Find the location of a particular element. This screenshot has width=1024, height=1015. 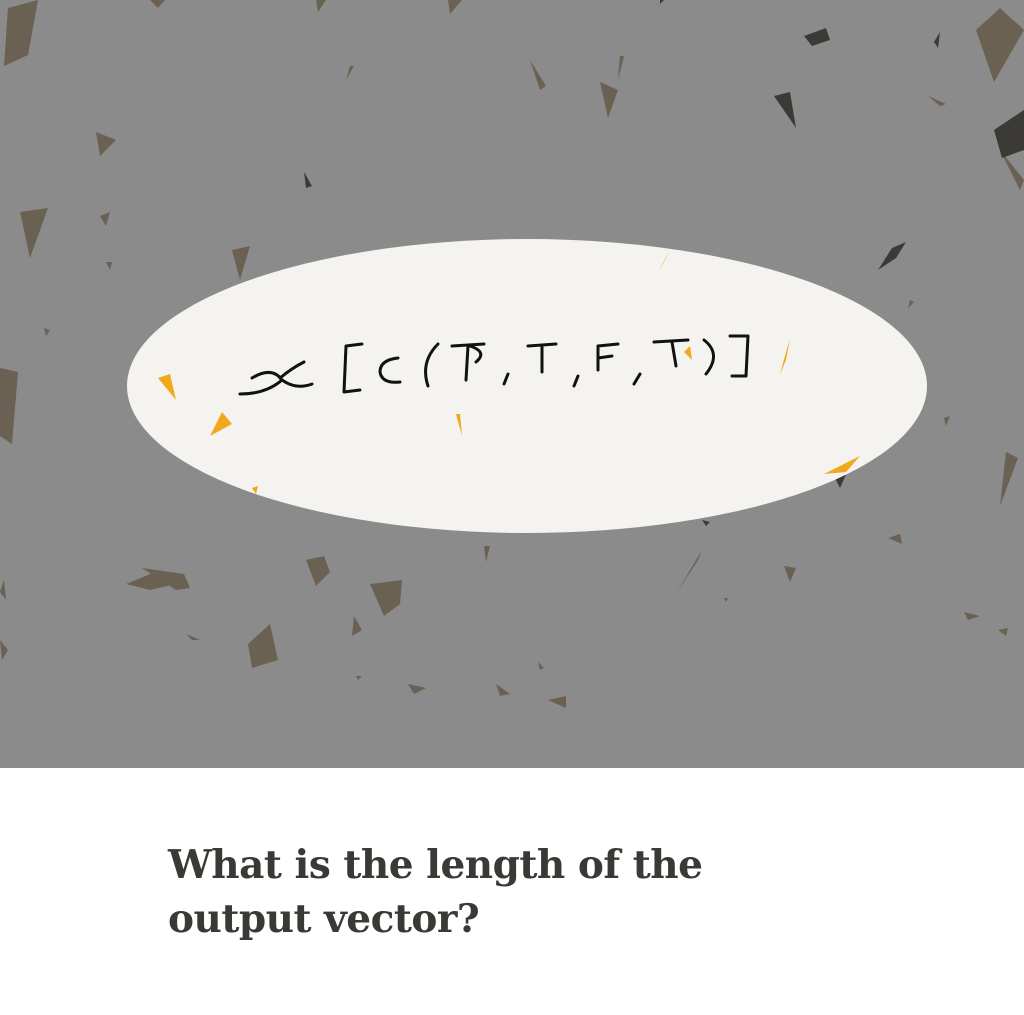

question-text: What is the length of the output vector? is located at coordinates (435, 892).